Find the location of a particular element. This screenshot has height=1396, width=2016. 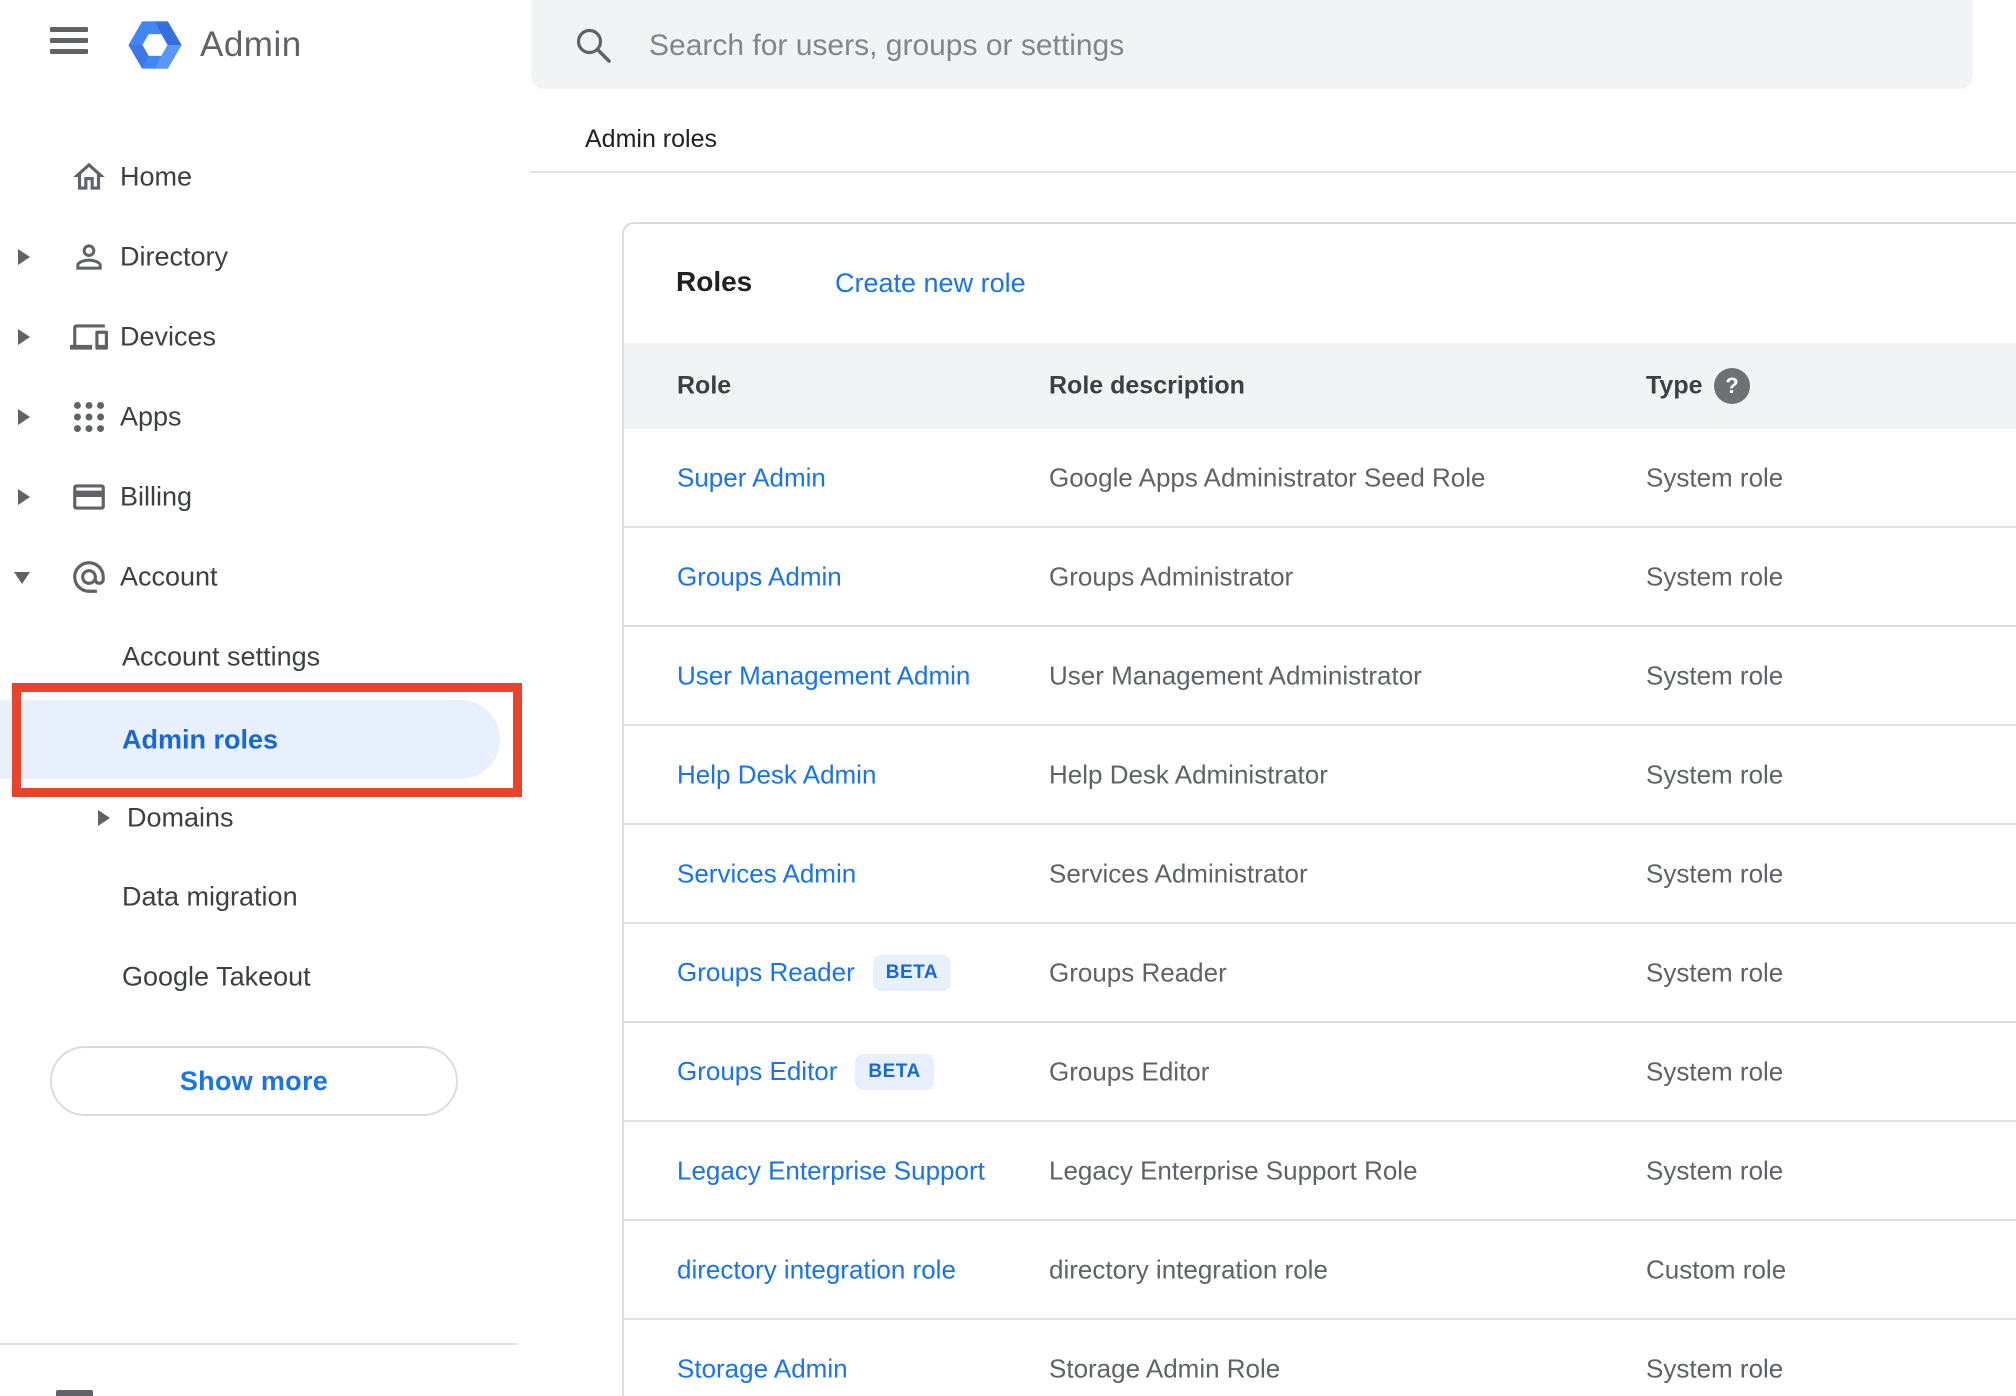

credit-card-icon is located at coordinates (89, 497).